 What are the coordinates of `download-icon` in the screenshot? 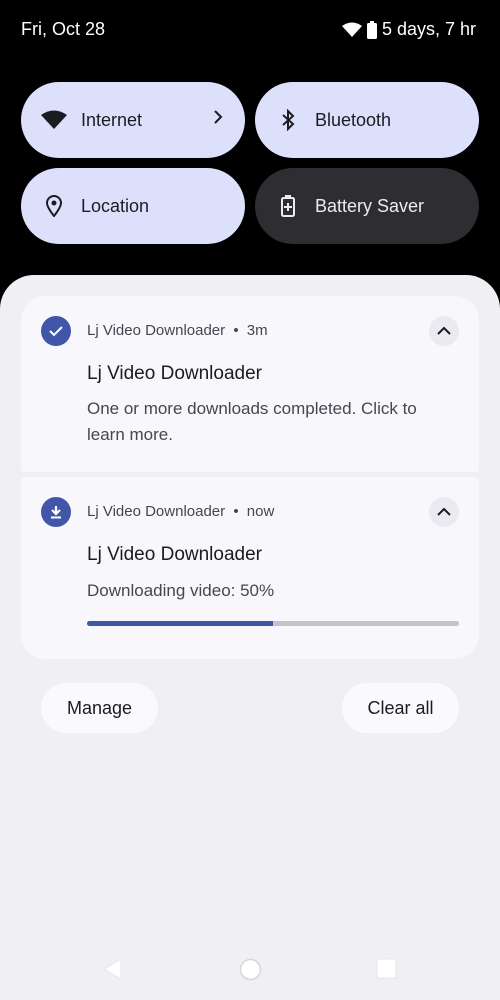 It's located at (56, 512).